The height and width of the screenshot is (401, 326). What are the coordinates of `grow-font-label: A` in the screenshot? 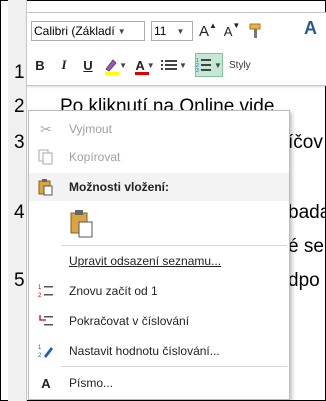 It's located at (204, 31).